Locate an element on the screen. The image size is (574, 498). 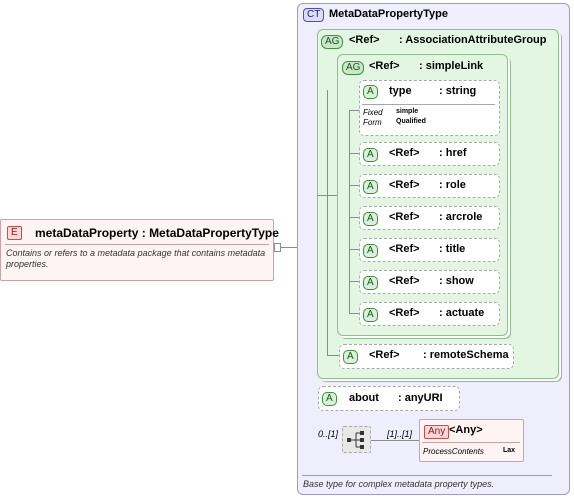
simplelink-ref: <Ref> is located at coordinates (384, 66).